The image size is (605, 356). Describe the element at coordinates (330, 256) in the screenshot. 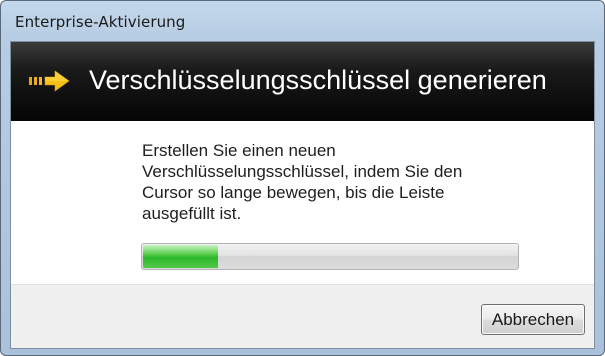

I see `progress-bar` at that location.